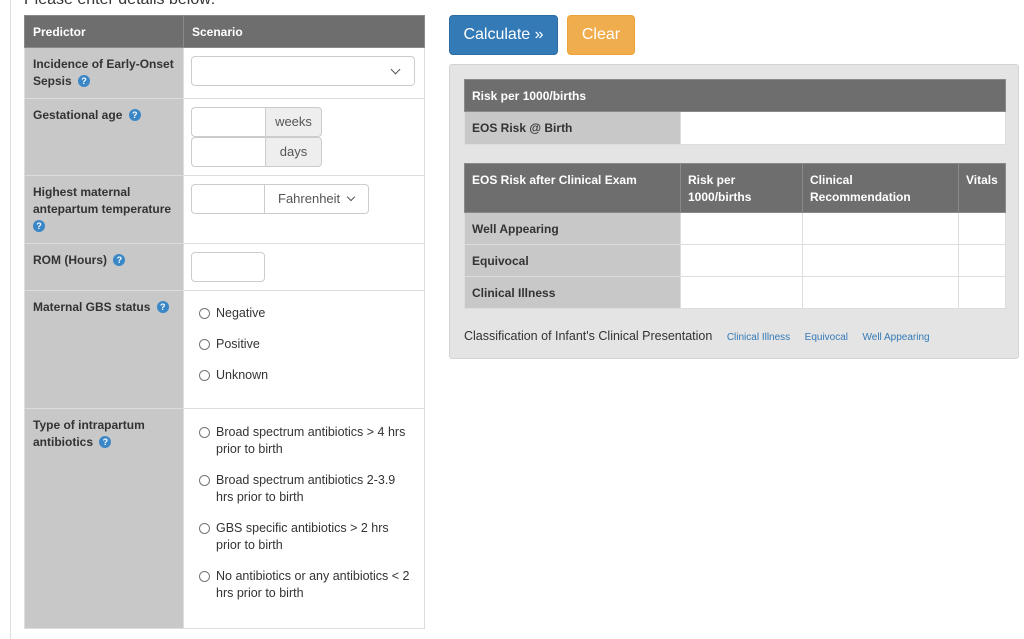  What do you see at coordinates (10, 319) in the screenshot?
I see `page-left-border` at bounding box center [10, 319].